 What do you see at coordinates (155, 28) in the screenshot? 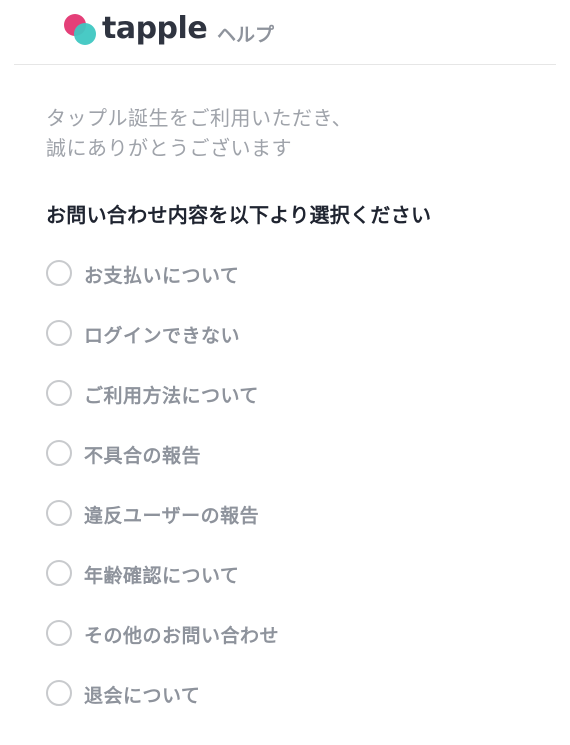
I see `logo-wordmark: tapple` at bounding box center [155, 28].